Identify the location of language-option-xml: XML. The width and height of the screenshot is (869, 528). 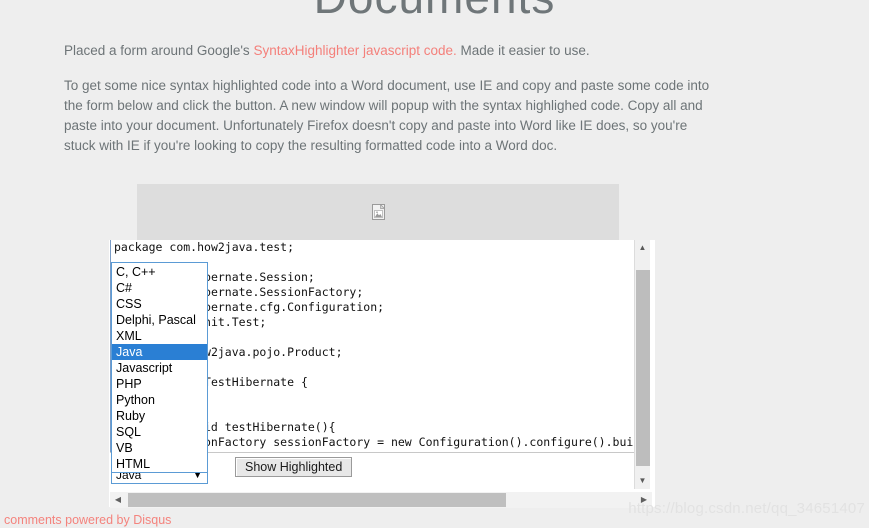
(159, 336).